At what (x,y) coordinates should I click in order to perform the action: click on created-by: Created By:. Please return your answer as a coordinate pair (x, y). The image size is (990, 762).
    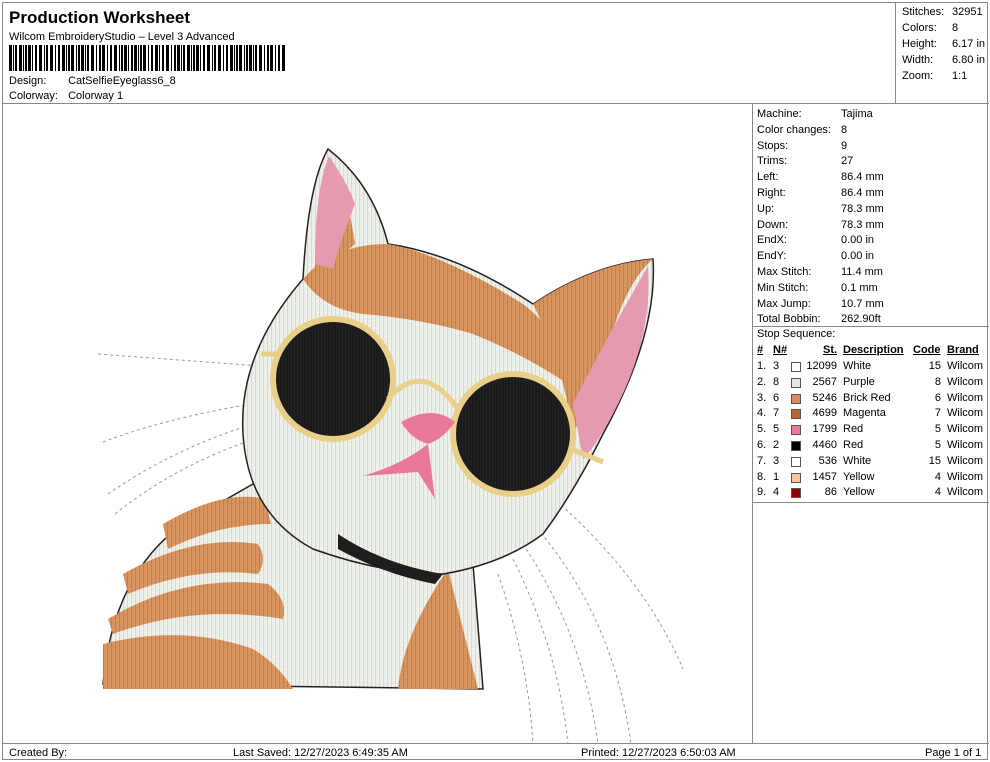
    Looking at the image, I should click on (38, 753).